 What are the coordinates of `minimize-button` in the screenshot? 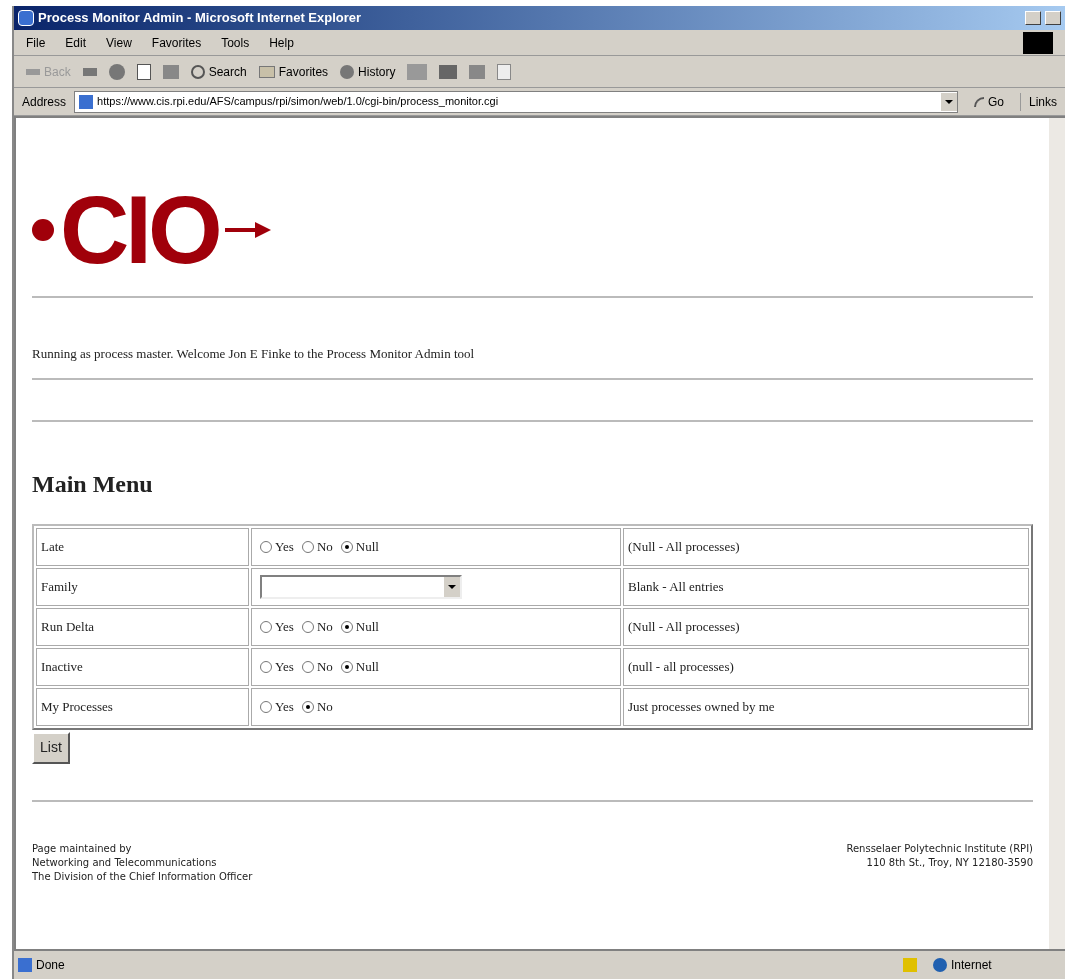 It's located at (1033, 18).